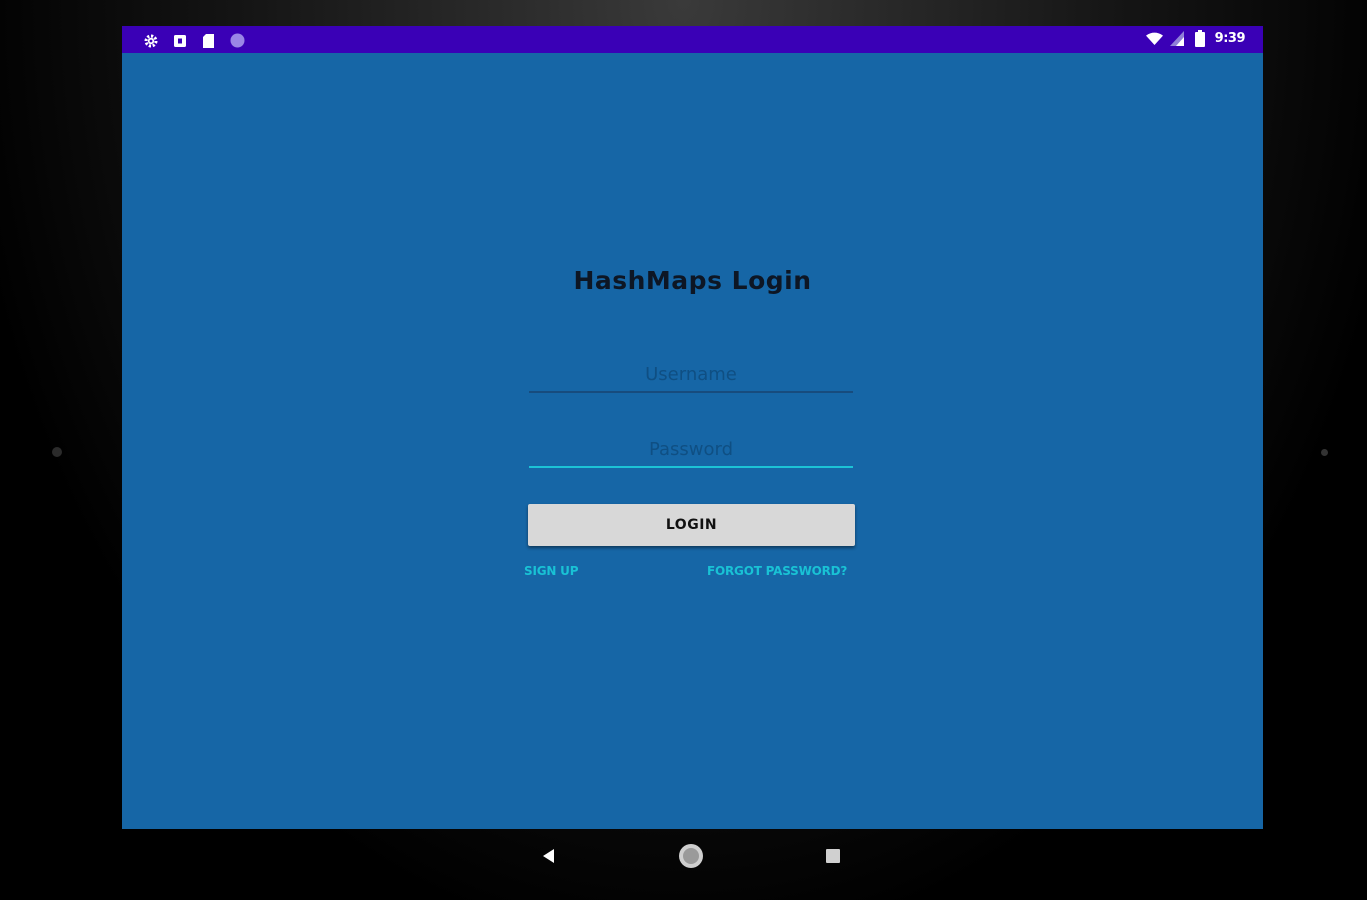  Describe the element at coordinates (194, 40) in the screenshot. I see `status-bar-notifications` at that location.